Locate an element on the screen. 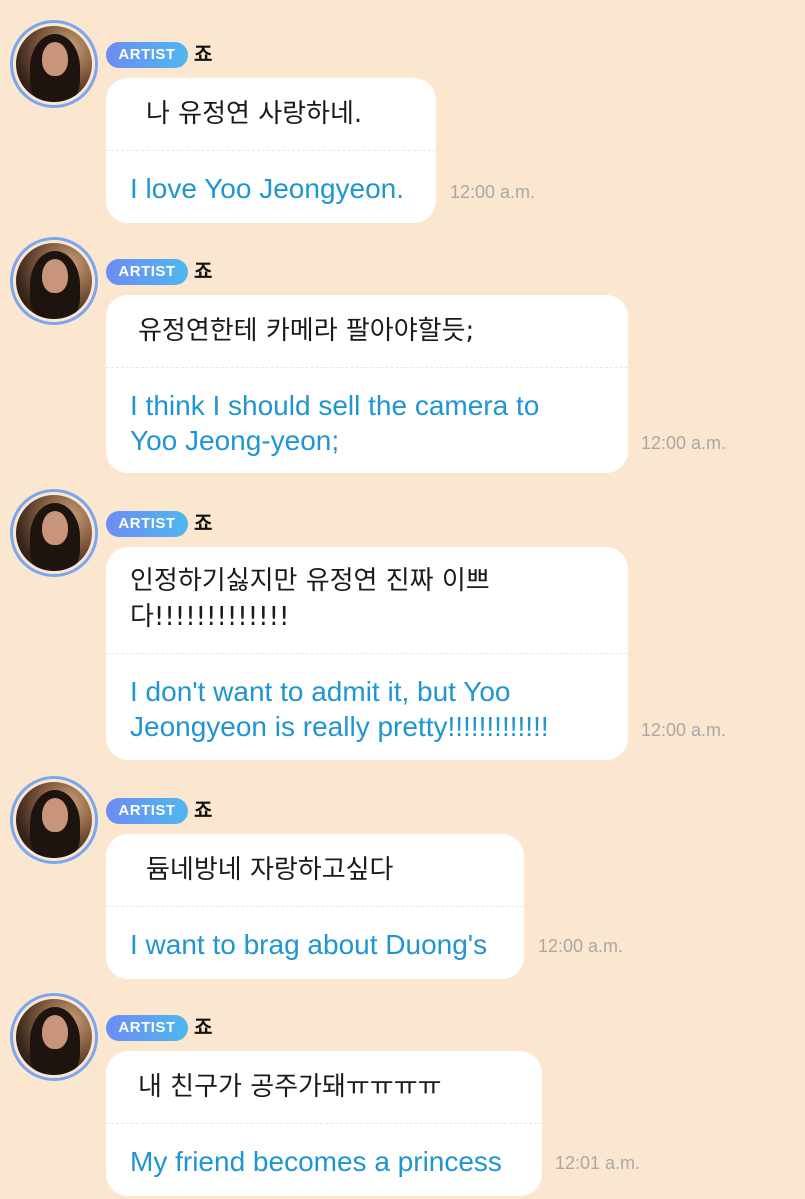  korean-text: 내 친구가 공주가돼ㅠㅠㅠㅠ is located at coordinates (290, 1087).